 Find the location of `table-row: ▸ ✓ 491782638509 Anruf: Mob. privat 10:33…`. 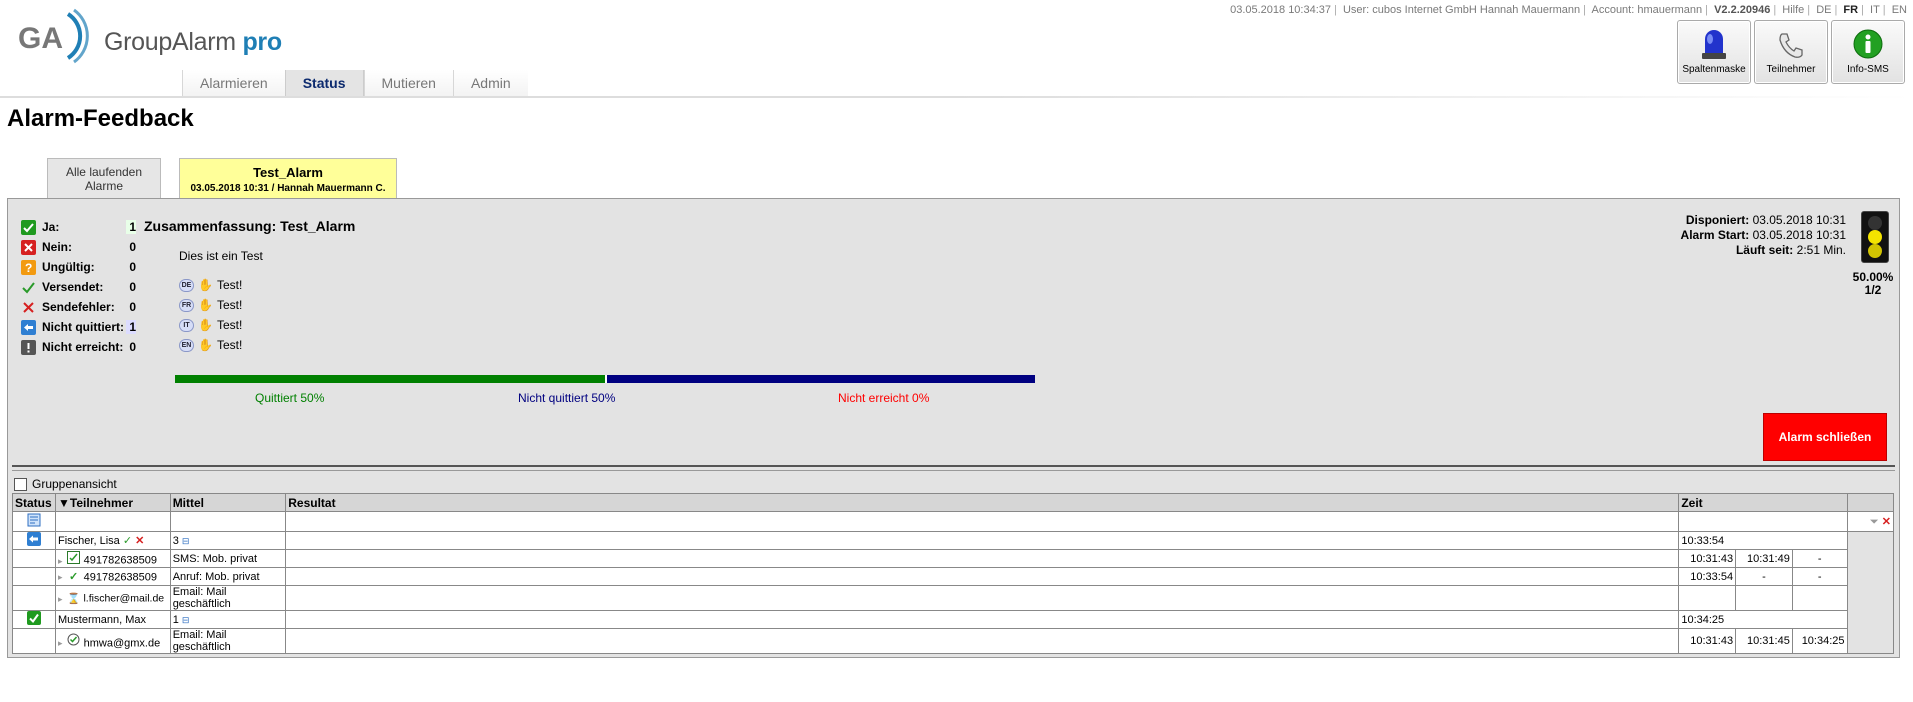

table-row: ▸ ✓ 491782638509 Anruf: Mob. privat 10:33… is located at coordinates (952, 576).